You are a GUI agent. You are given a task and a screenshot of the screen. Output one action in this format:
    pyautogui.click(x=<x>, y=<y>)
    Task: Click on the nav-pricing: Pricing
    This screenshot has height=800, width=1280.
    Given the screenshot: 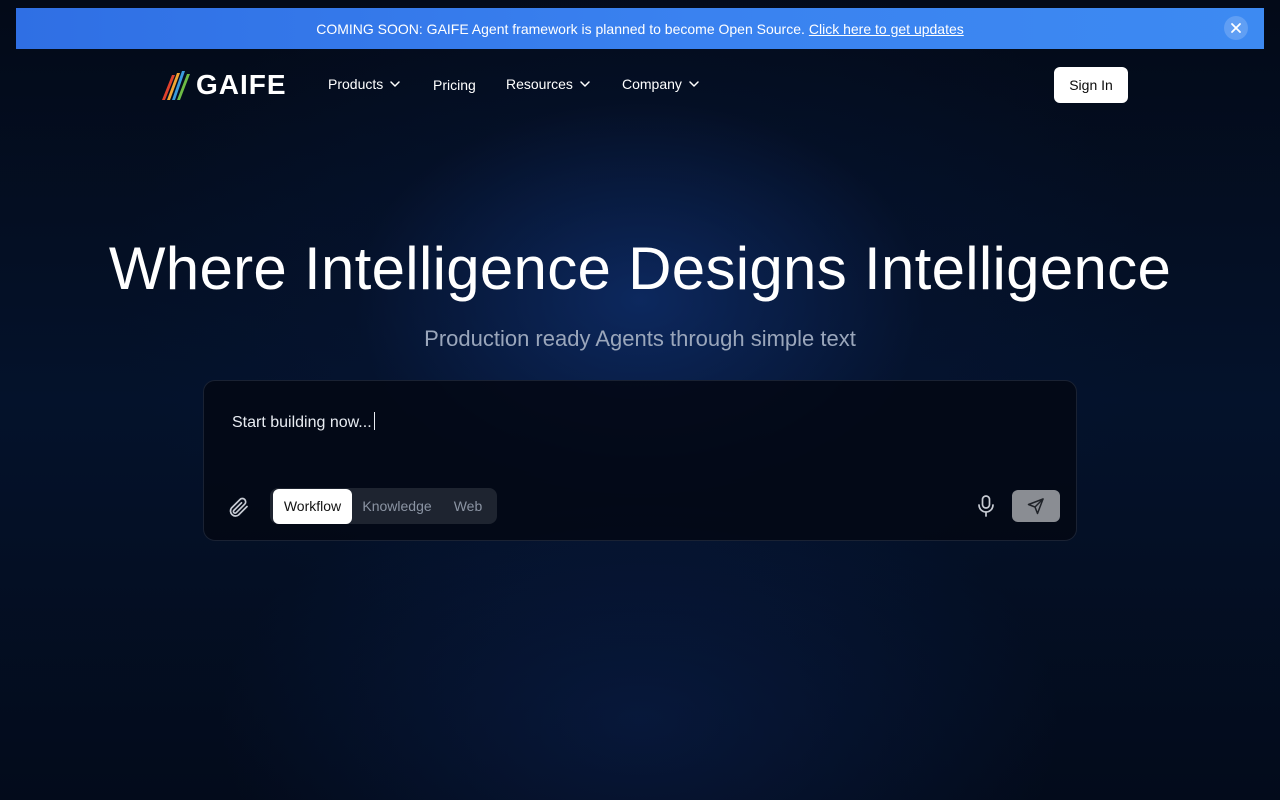 What is the action you would take?
    pyautogui.click(x=469, y=84)
    